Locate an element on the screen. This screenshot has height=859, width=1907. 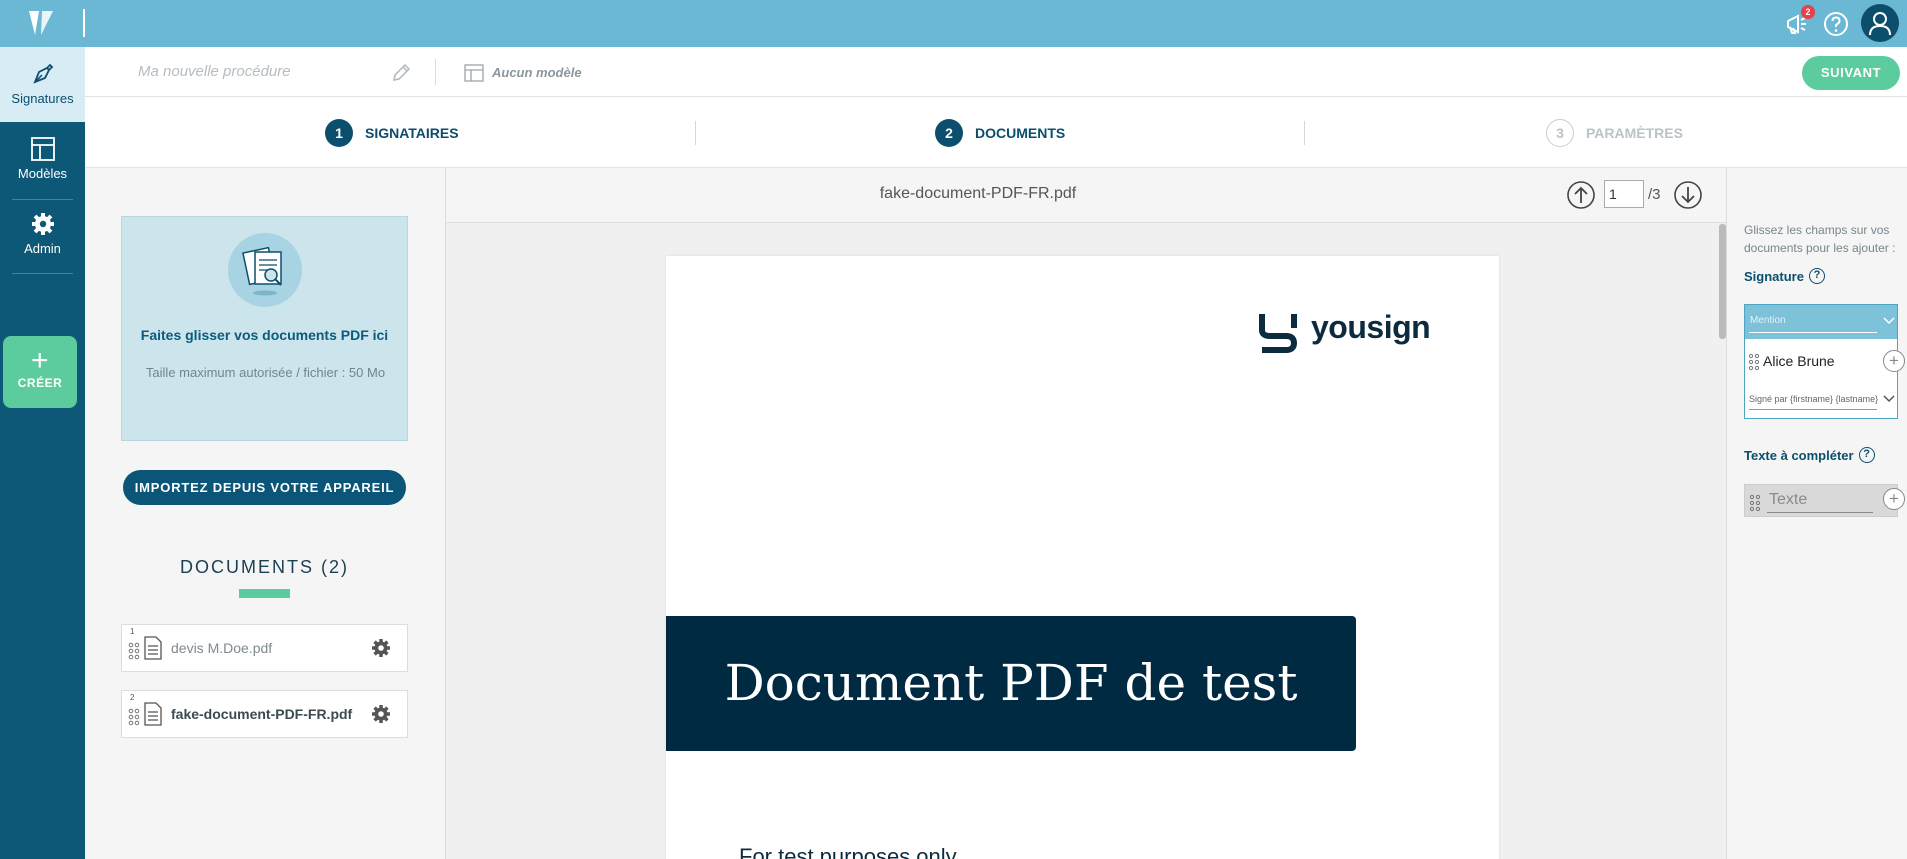
documents-title: DOCUMENTS (2) is located at coordinates (264, 567).